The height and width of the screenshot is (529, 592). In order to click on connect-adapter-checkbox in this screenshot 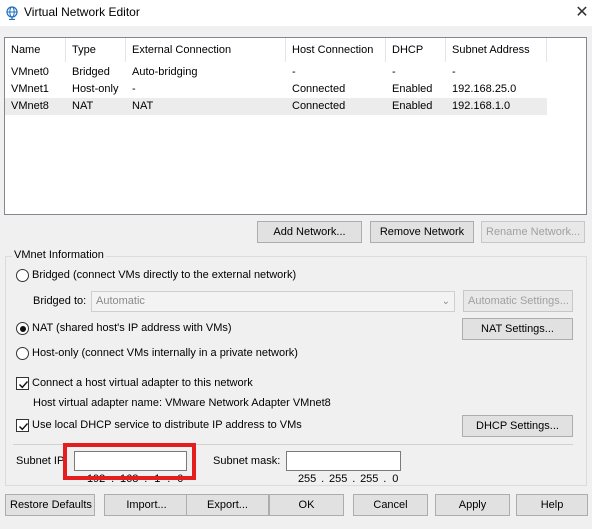, I will do `click(22, 383)`.